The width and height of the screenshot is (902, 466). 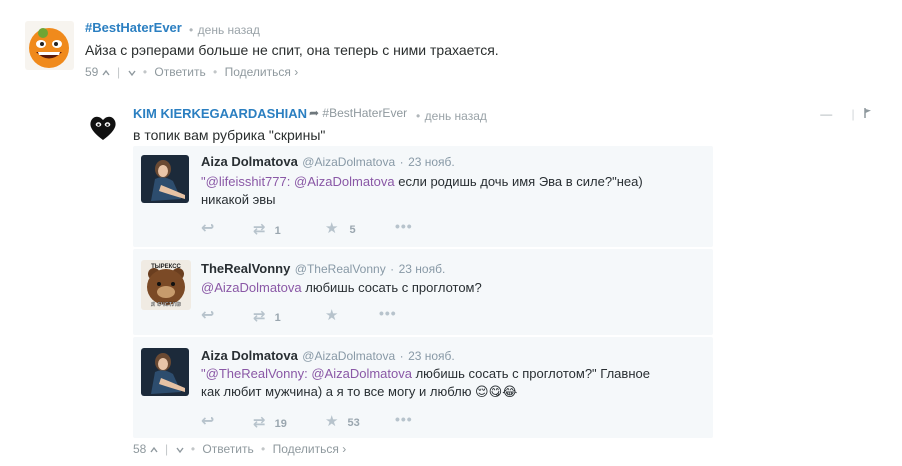 I want to click on favorite-action: ★, so click(x=331, y=315).